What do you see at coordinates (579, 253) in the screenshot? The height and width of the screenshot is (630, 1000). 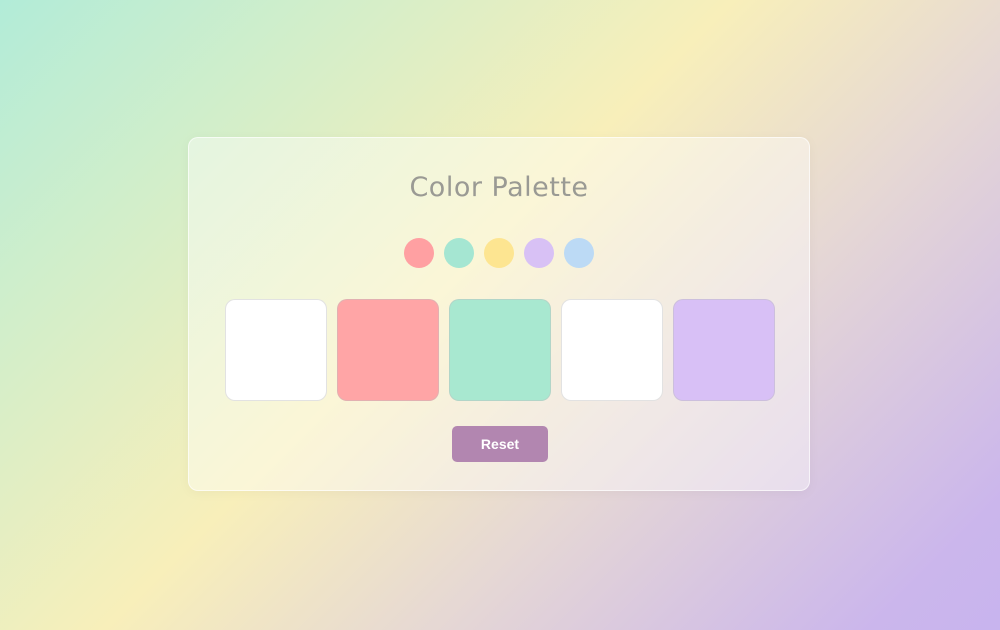 I see `swatch-light-blue` at bounding box center [579, 253].